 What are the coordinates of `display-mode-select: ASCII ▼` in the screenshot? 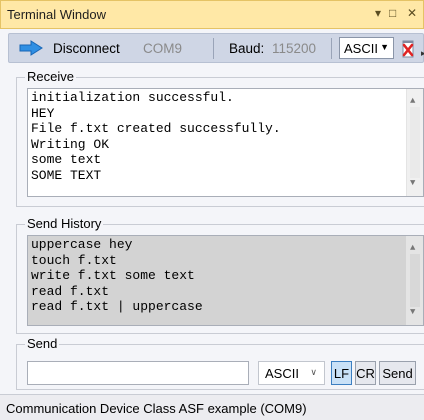 It's located at (366, 48).